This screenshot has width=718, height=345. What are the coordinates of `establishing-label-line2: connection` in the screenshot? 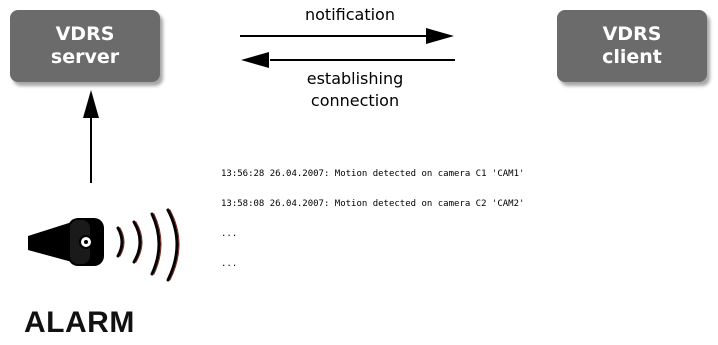 It's located at (355, 100).